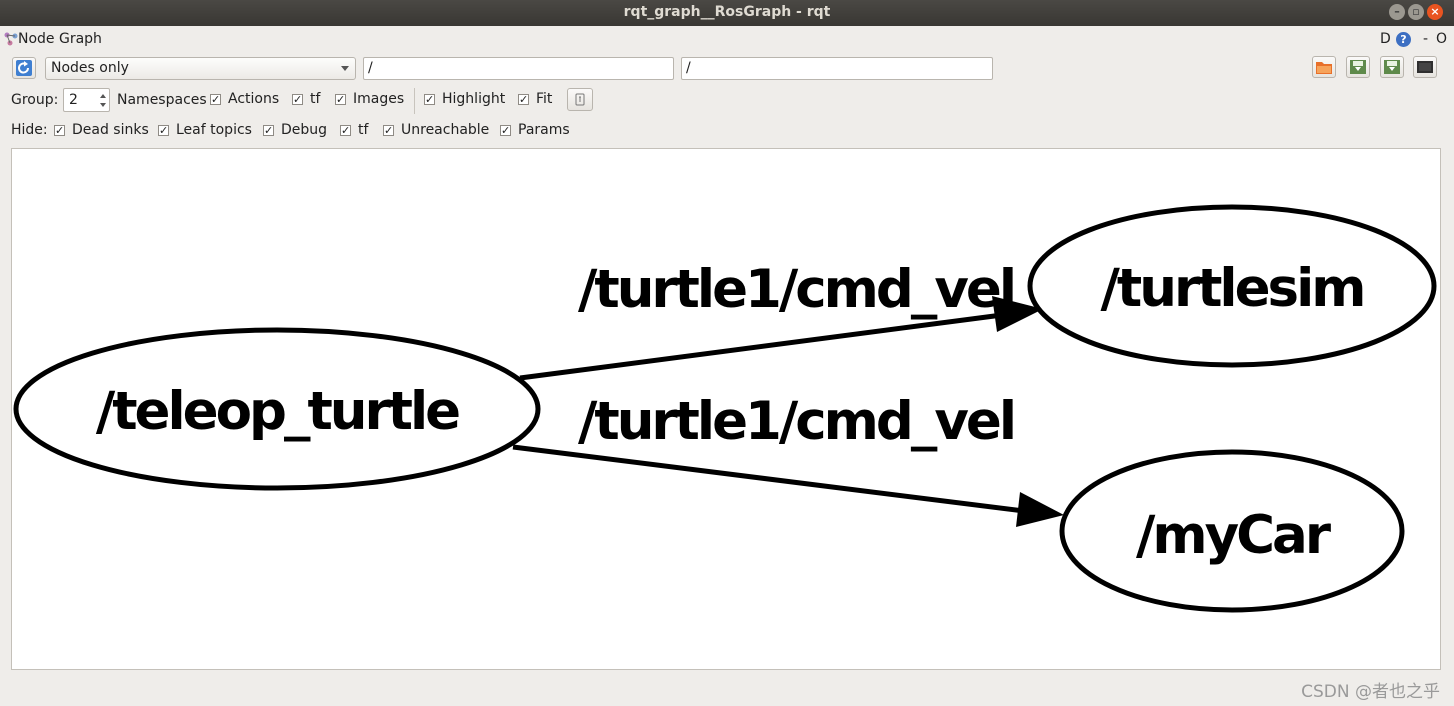 The image size is (1454, 706). I want to click on actions-checkbox: ✓, so click(215, 99).